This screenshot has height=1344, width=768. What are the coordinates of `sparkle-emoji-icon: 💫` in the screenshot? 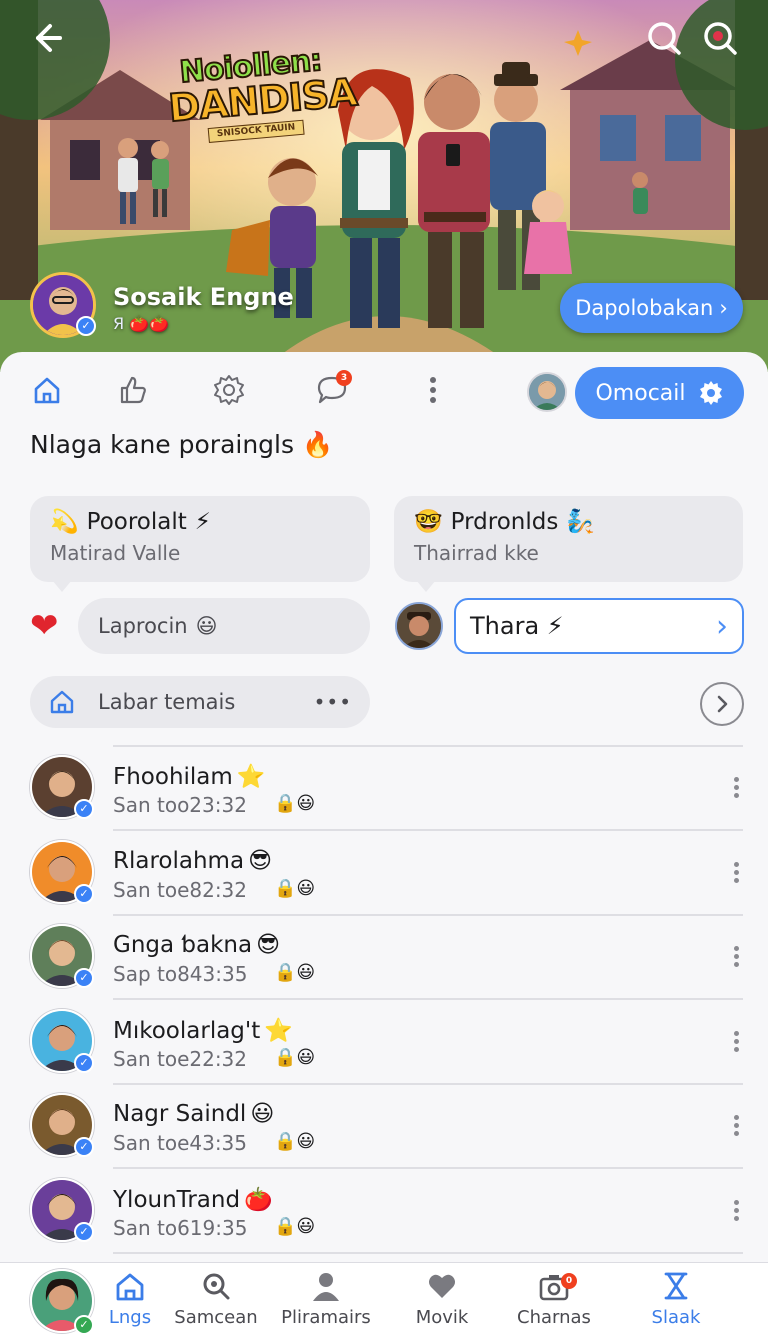 It's located at (64, 522).